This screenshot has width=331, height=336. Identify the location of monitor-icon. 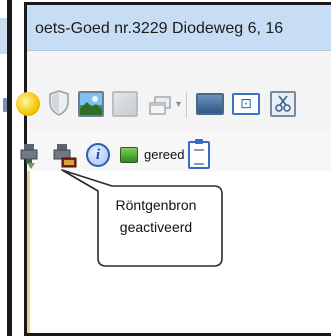
(210, 104).